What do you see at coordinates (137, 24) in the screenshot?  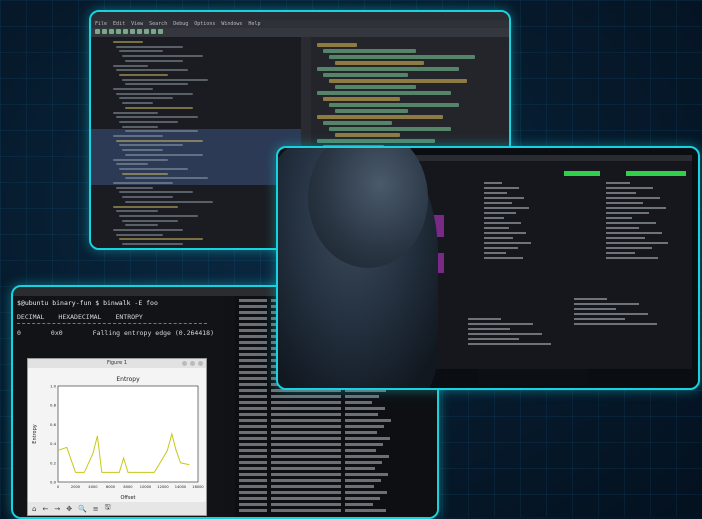 I see `menu-view: View` at bounding box center [137, 24].